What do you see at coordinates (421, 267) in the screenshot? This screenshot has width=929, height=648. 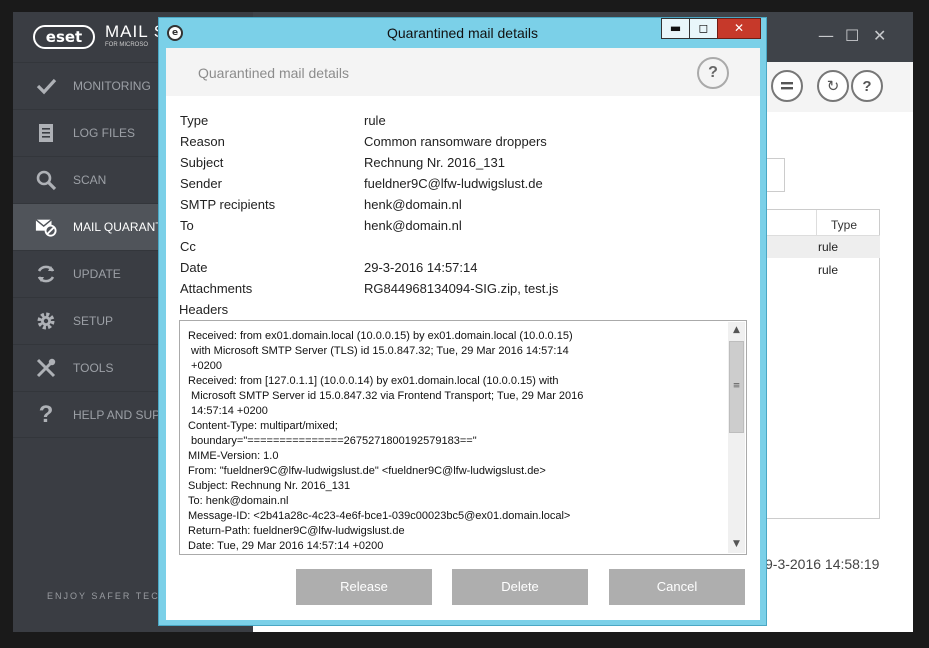 I see `field-value-date: 29-3-2016 14:57:14` at bounding box center [421, 267].